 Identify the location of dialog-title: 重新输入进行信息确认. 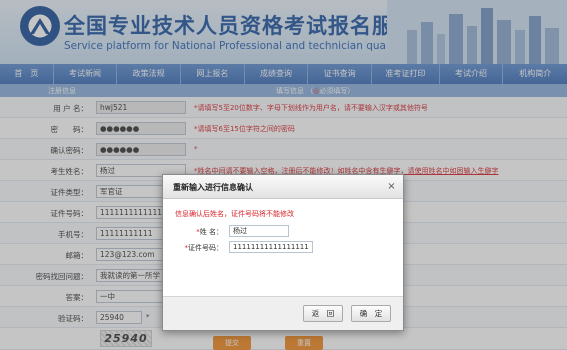
(213, 187).